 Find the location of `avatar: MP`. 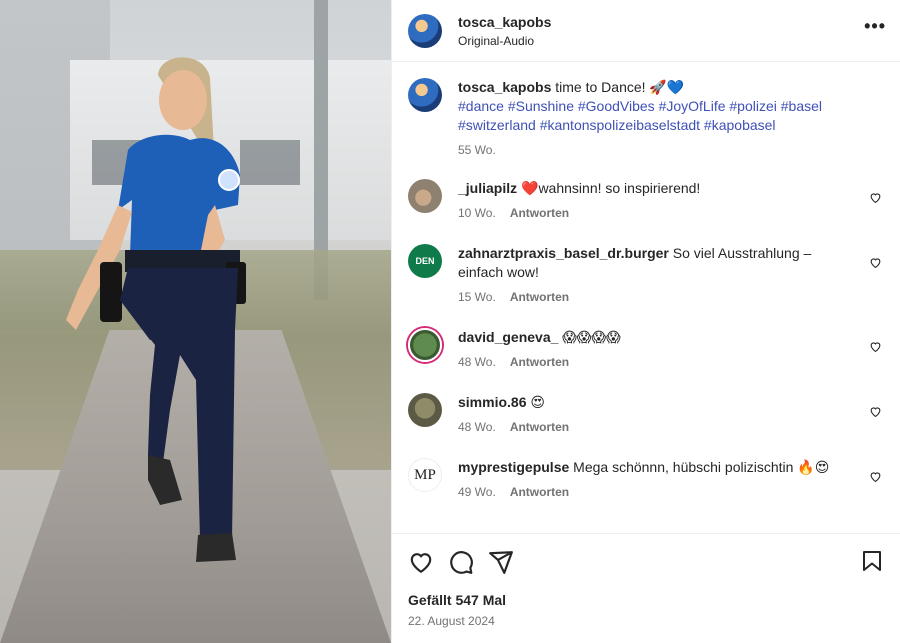

avatar: MP is located at coordinates (425, 475).